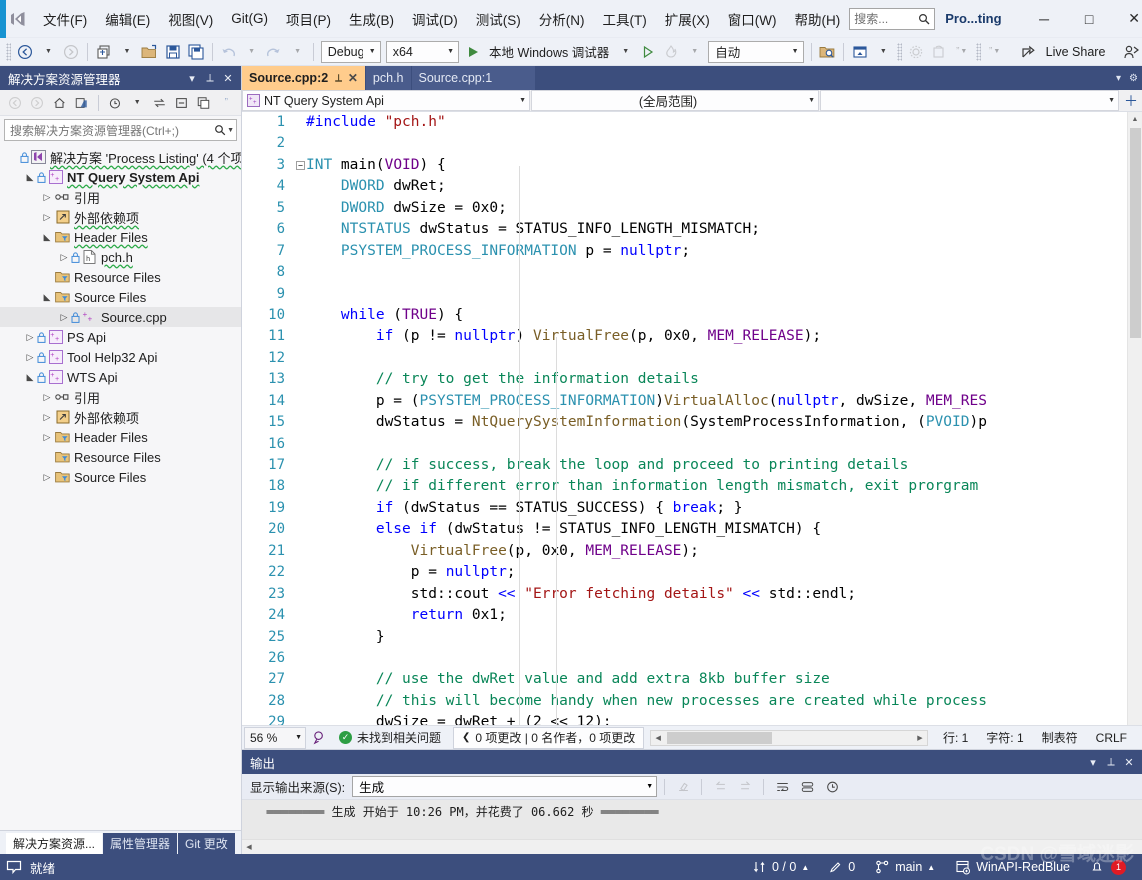 The width and height of the screenshot is (1142, 880). I want to click on output-source-combo: 生成 ▼, so click(505, 786).